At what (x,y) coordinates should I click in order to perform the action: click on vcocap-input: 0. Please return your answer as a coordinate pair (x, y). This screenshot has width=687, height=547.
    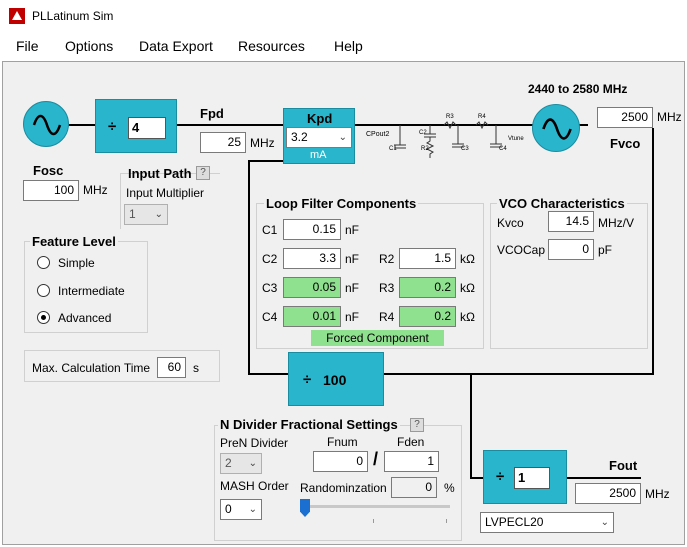
    Looking at the image, I should click on (571, 249).